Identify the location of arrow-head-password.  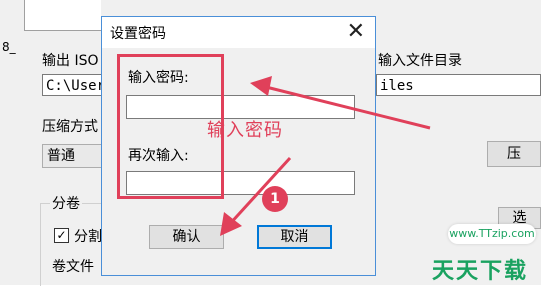
(261, 86).